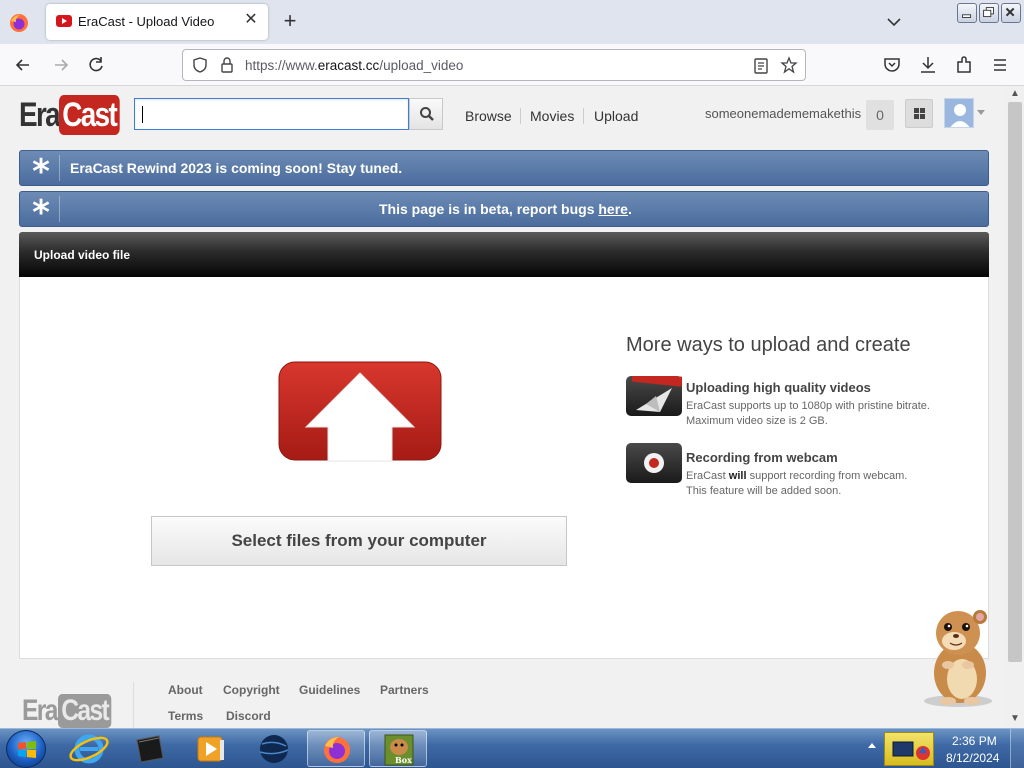  What do you see at coordinates (960, 115) in the screenshot?
I see `user-silhouette-icon` at bounding box center [960, 115].